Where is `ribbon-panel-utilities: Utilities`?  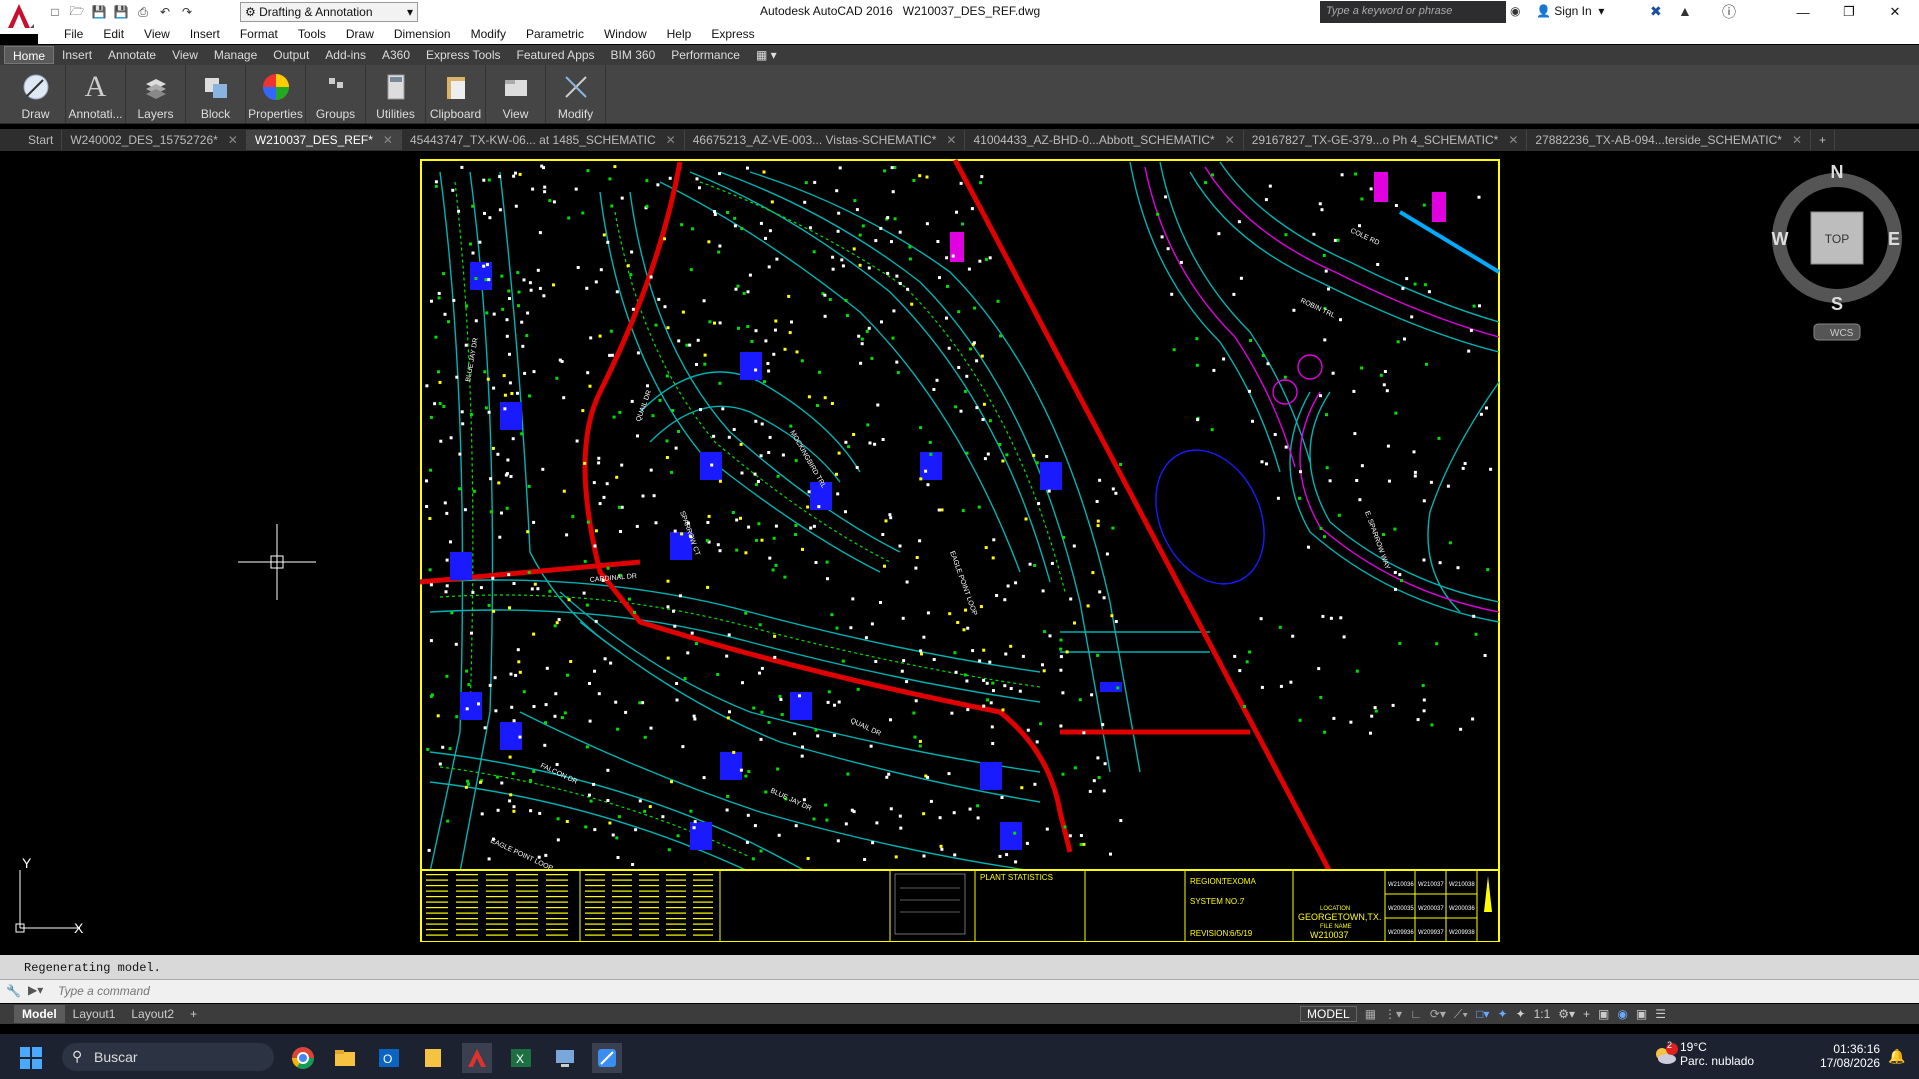 ribbon-panel-utilities: Utilities is located at coordinates (396, 94).